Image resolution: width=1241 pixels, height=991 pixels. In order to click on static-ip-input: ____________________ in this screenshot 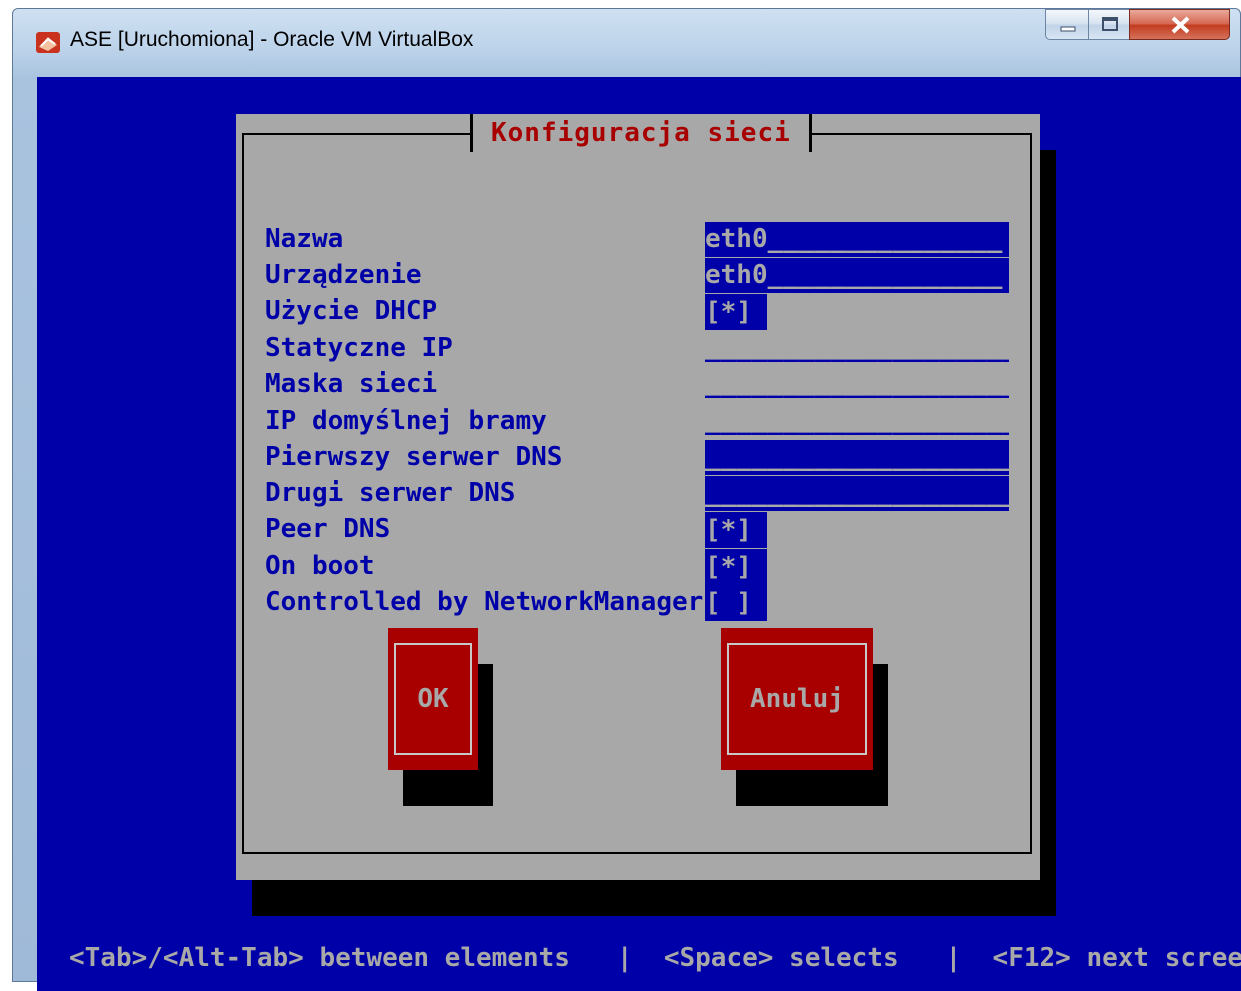, I will do `click(857, 348)`.